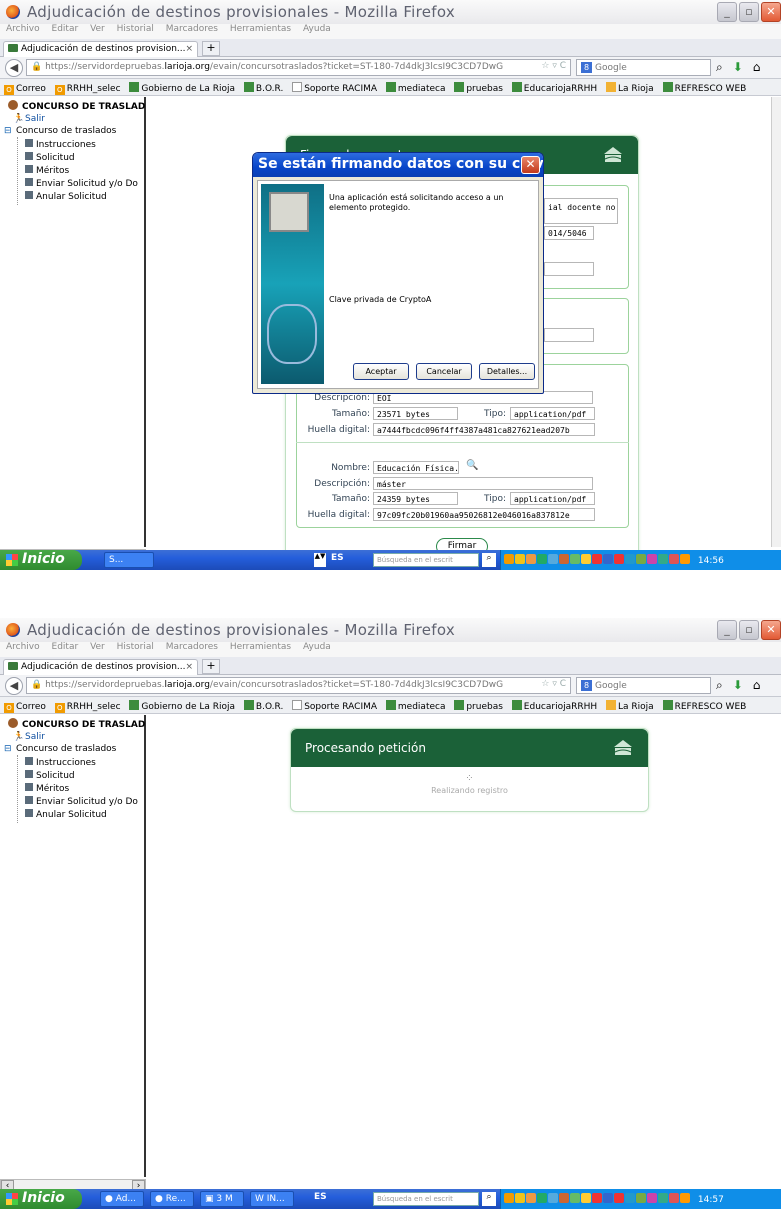 This screenshot has height=1209, width=781. Describe the element at coordinates (472, 465) in the screenshot. I see `view-document-icon: 🔍` at that location.